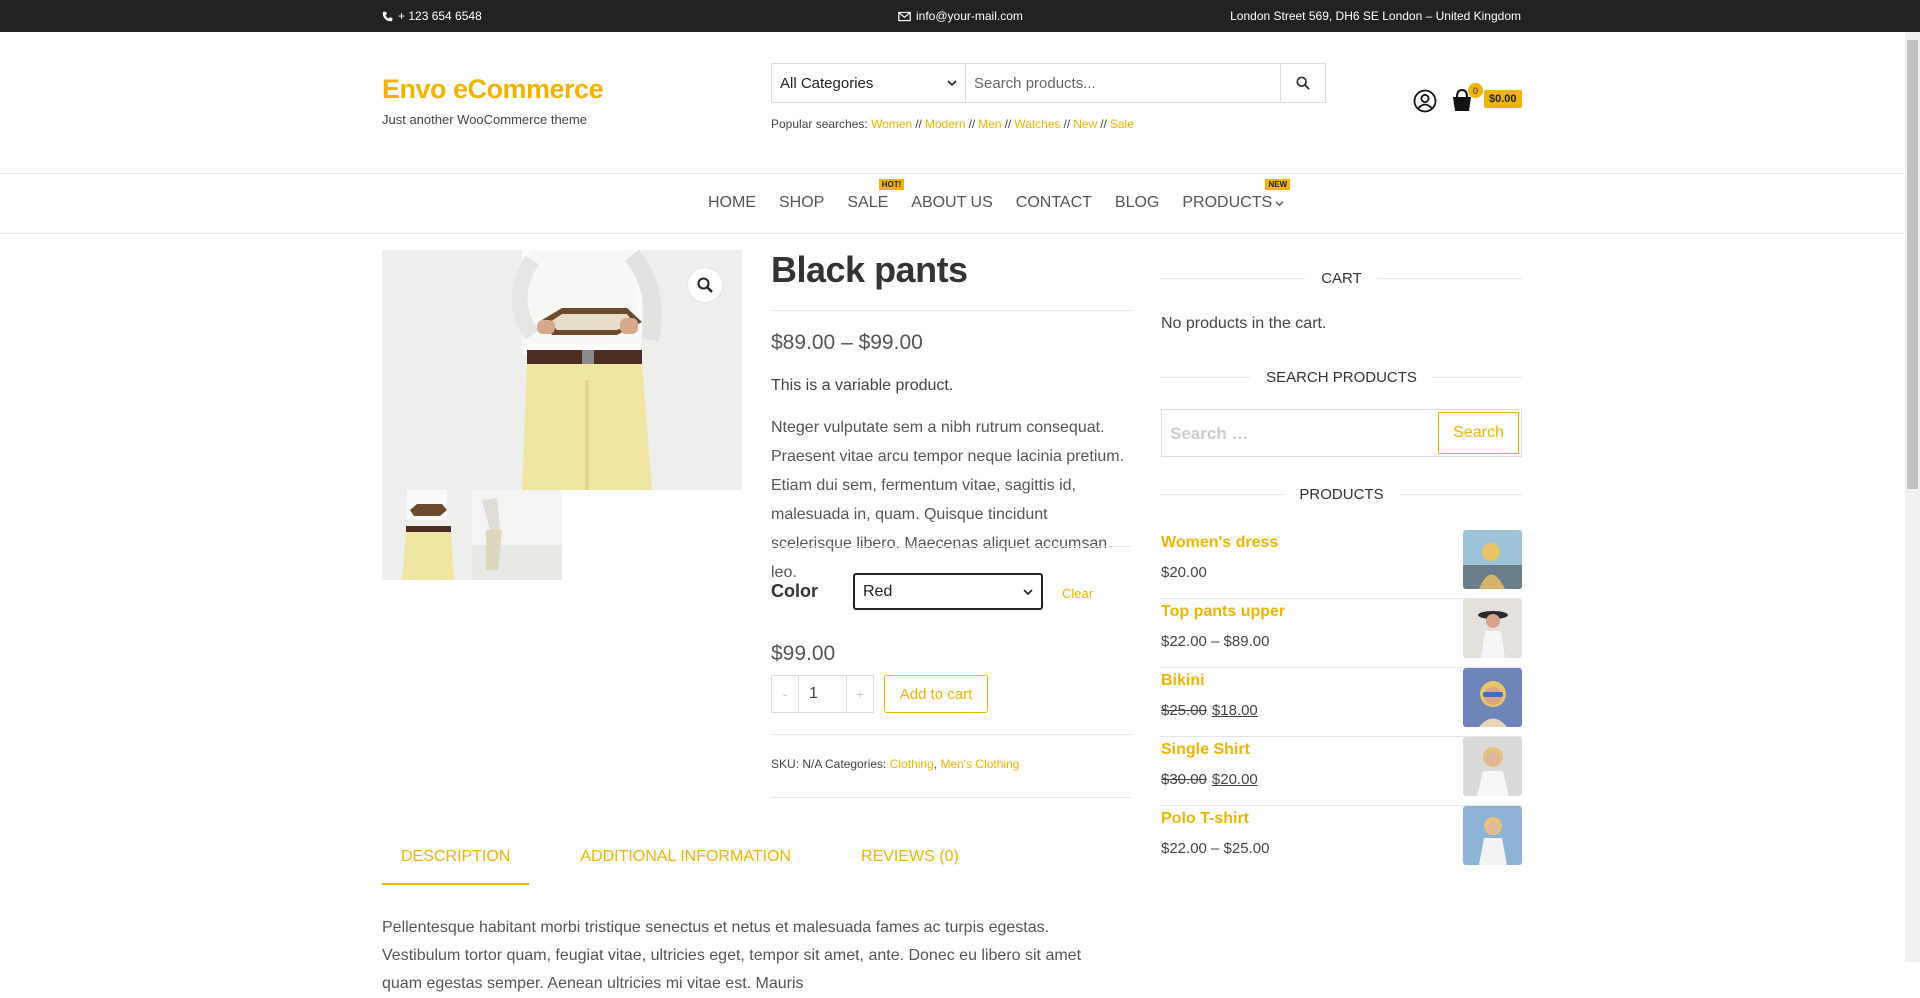 This screenshot has height=998, width=1920. What do you see at coordinates (827, 83) in the screenshot?
I see `category-select-value: All Categories` at bounding box center [827, 83].